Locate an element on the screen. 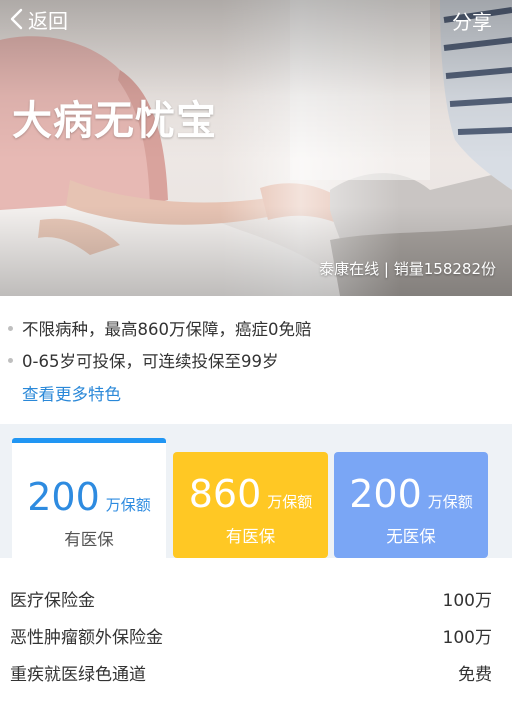 This screenshot has width=512, height=703. feature-item: 不限病种，最高860万保障，癌症0免赔 is located at coordinates (160, 328).